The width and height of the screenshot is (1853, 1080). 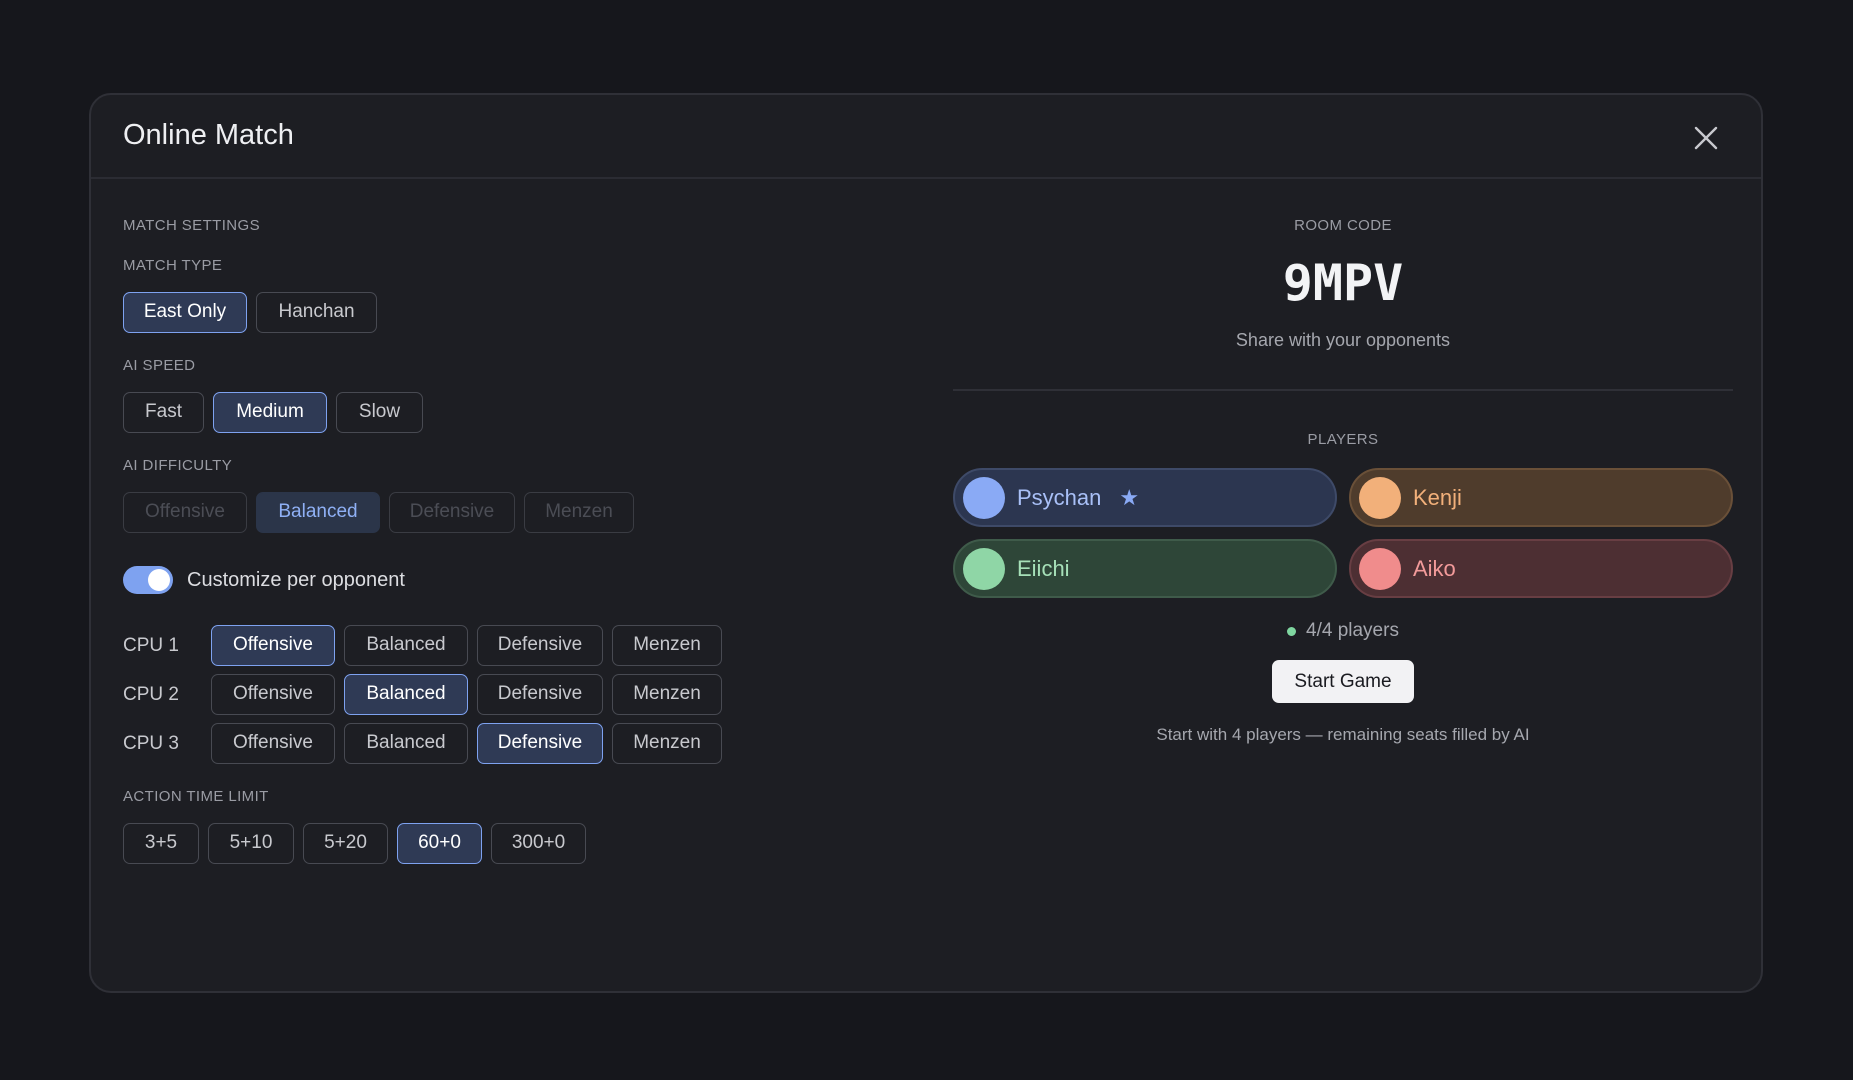 What do you see at coordinates (163, 412) in the screenshot?
I see `ai-speed-fast: Fast` at bounding box center [163, 412].